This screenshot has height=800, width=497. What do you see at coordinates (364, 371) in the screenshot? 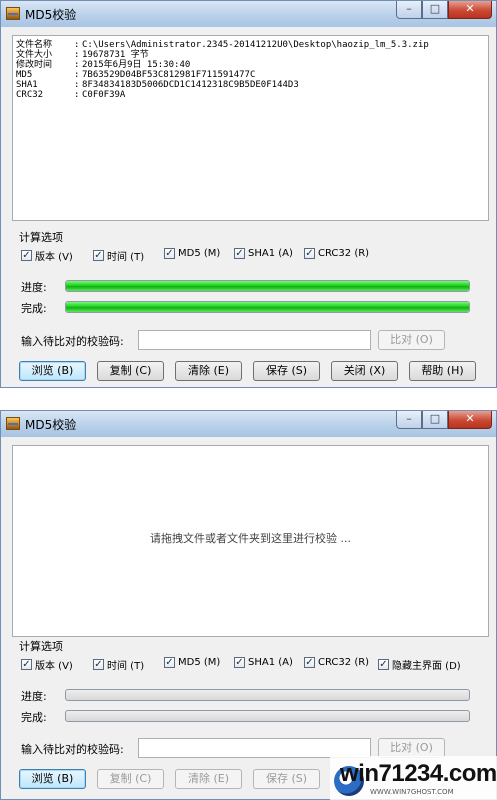
I see `close-dialog-button: 关闭 (X)` at bounding box center [364, 371].